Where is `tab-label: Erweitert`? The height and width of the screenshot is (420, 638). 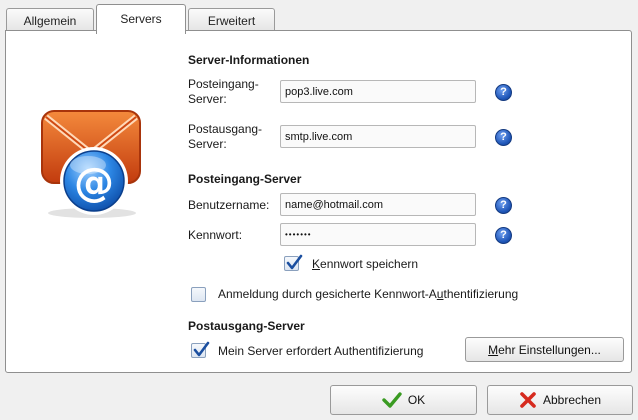
tab-label: Erweitert is located at coordinates (231, 21).